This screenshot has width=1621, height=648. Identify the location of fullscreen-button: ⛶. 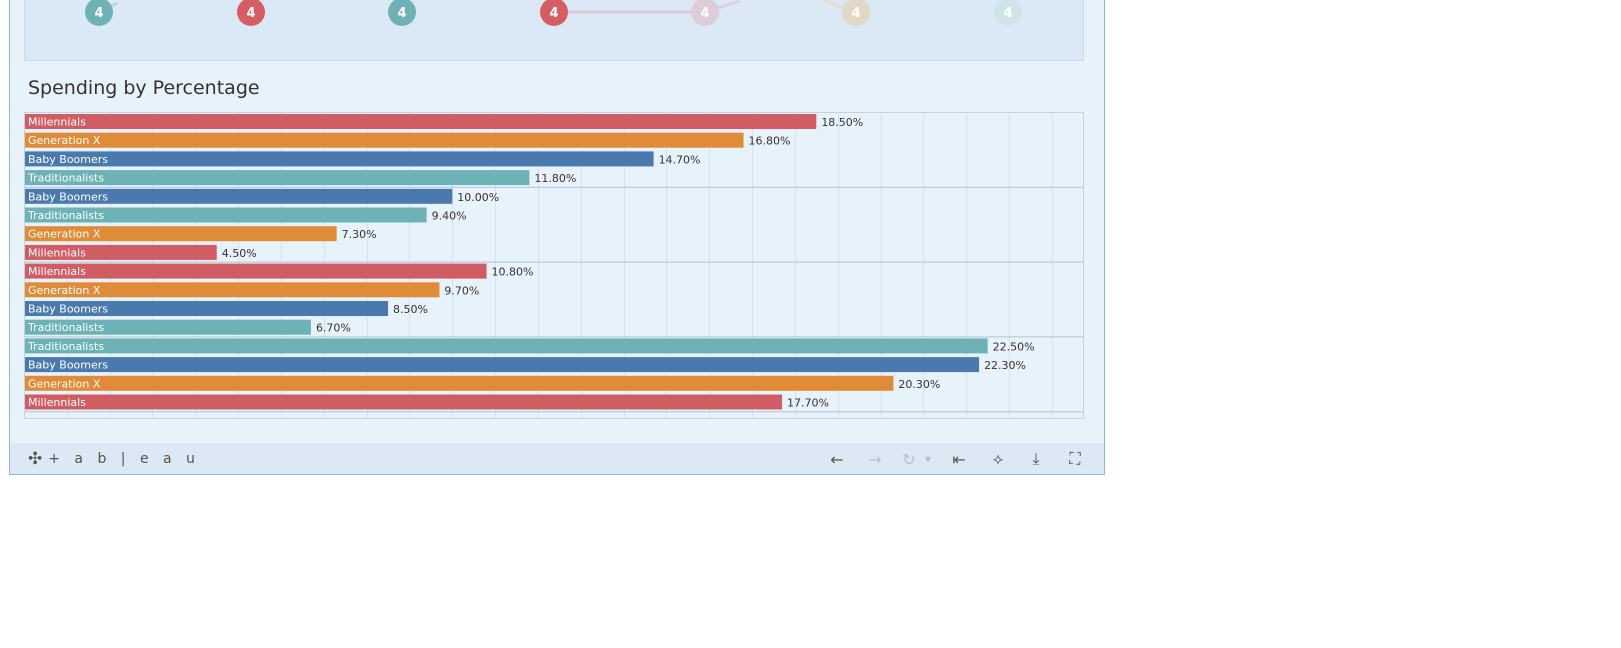
(1075, 459).